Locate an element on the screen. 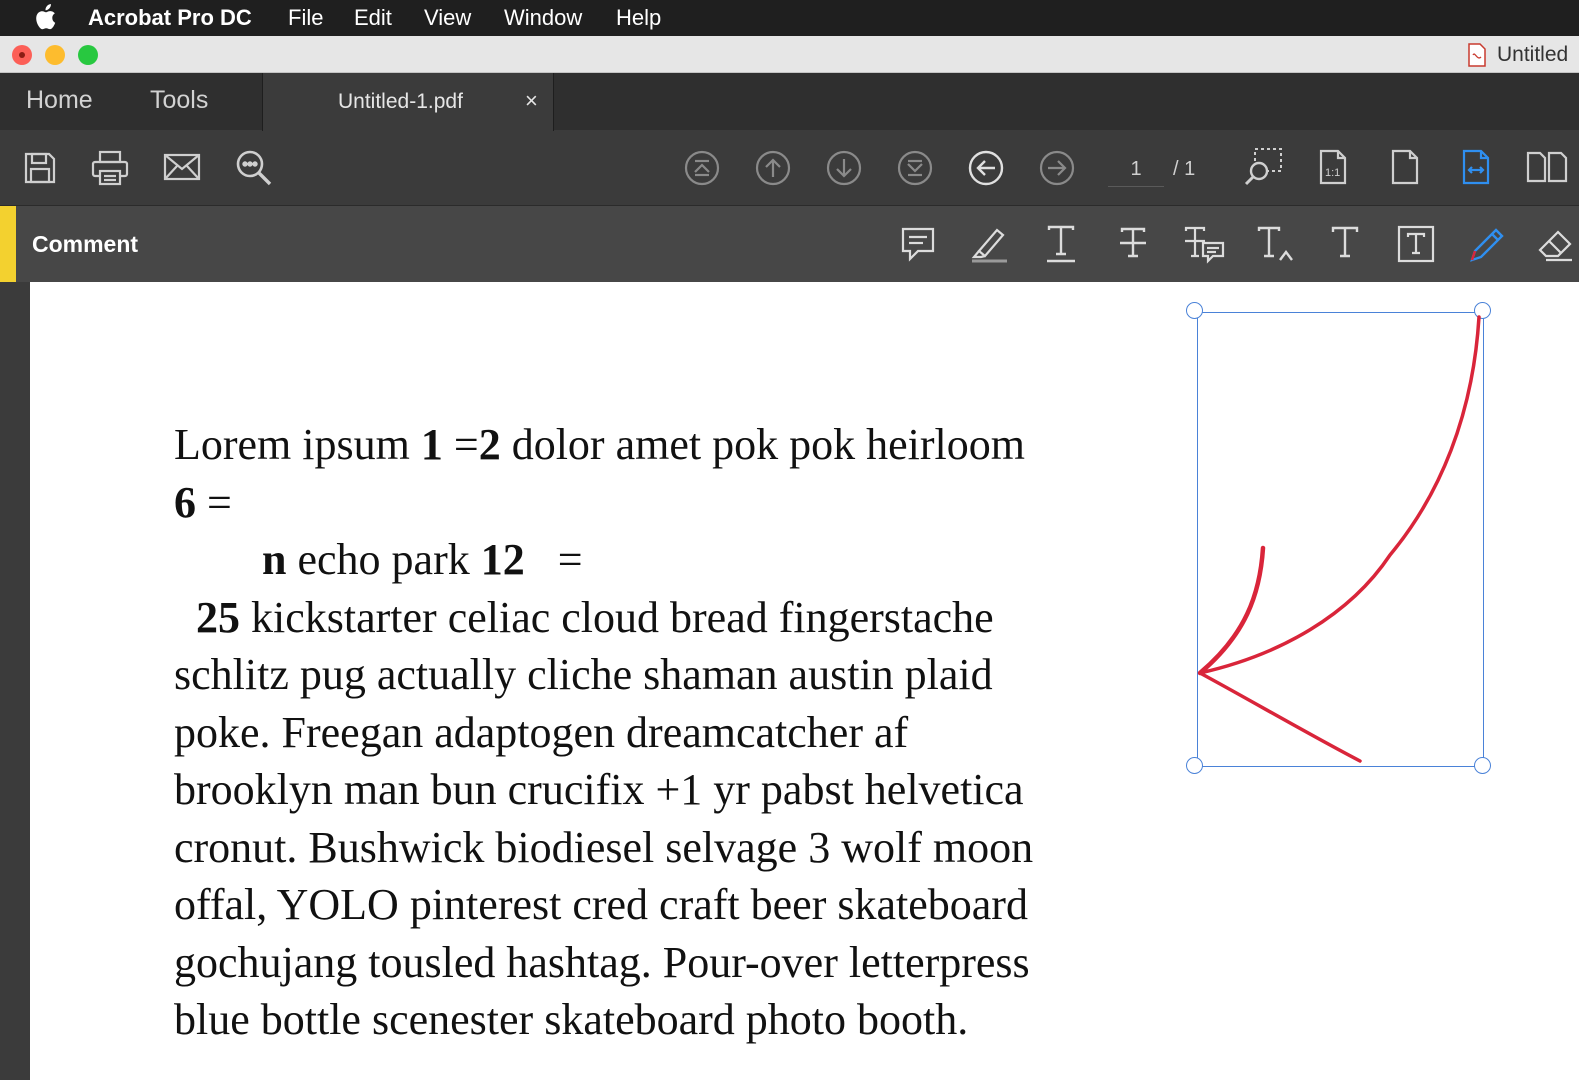 This screenshot has height=1080, width=1579. last-page-icon is located at coordinates (915, 170).